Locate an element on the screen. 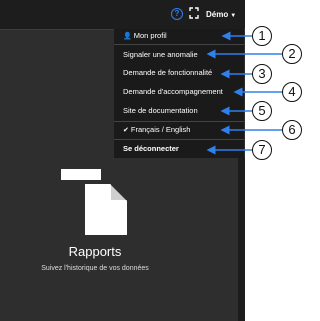 The image size is (320, 321). reports-document-icon is located at coordinates (94, 202).